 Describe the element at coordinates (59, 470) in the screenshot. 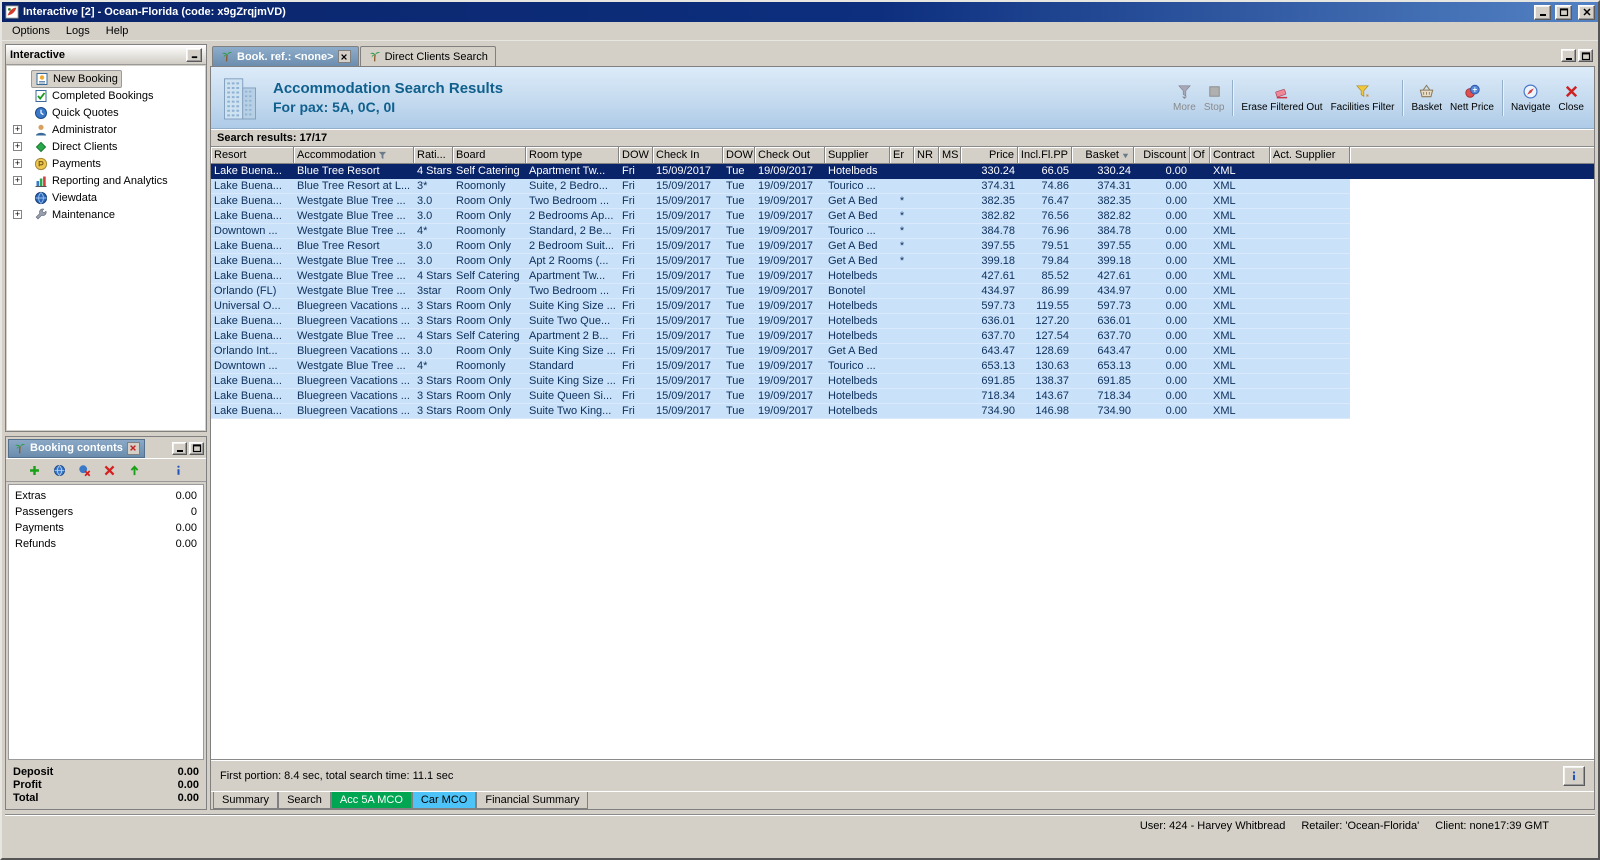

I see `globe-button` at that location.